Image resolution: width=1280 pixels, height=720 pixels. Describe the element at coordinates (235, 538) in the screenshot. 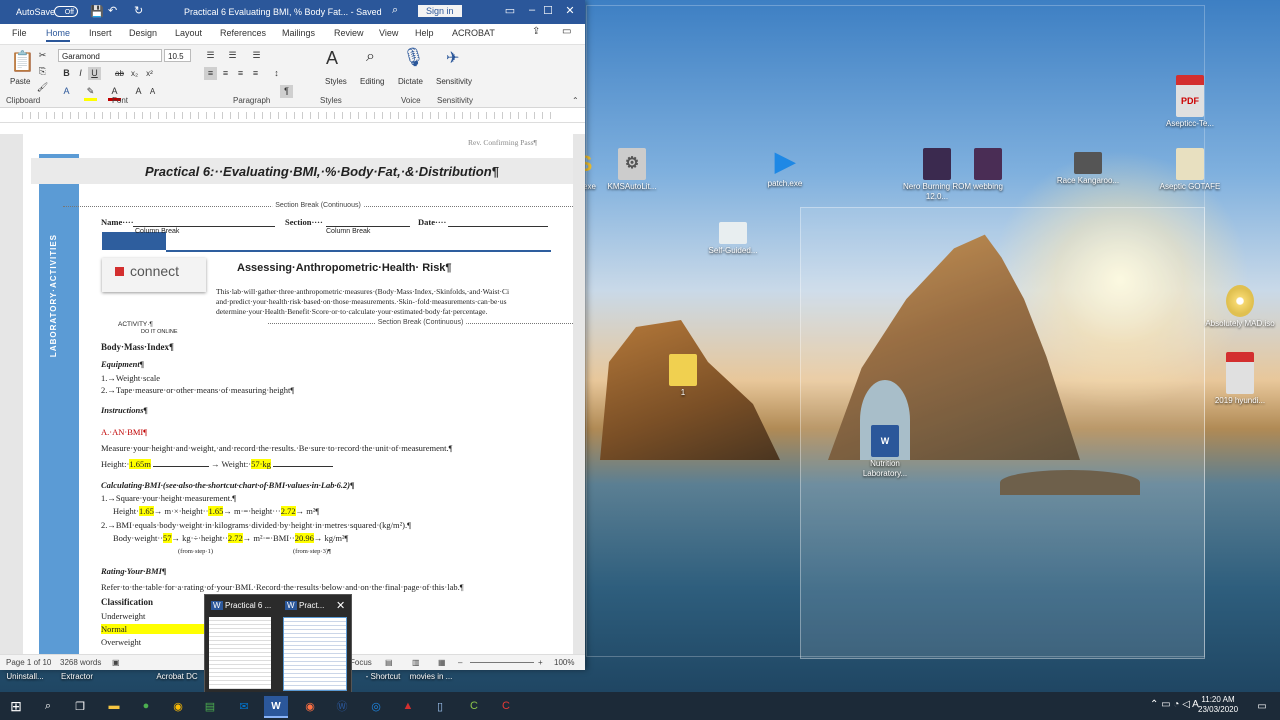

I see `height-squared-value-2: 2.72` at that location.